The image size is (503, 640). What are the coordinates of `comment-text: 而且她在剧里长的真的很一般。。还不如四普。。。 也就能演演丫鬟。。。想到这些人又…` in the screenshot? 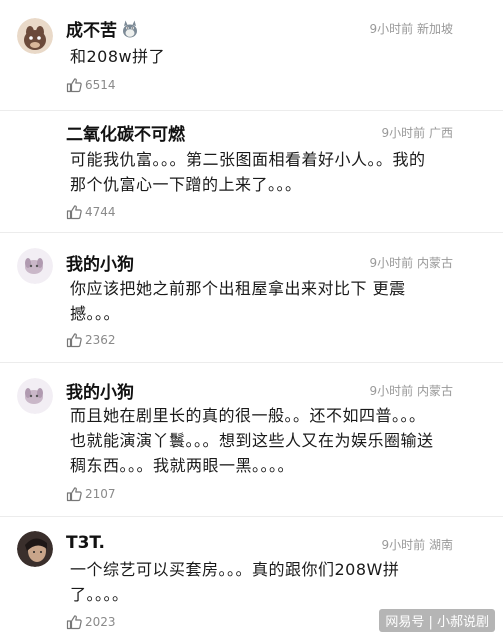 It's located at (252, 440).